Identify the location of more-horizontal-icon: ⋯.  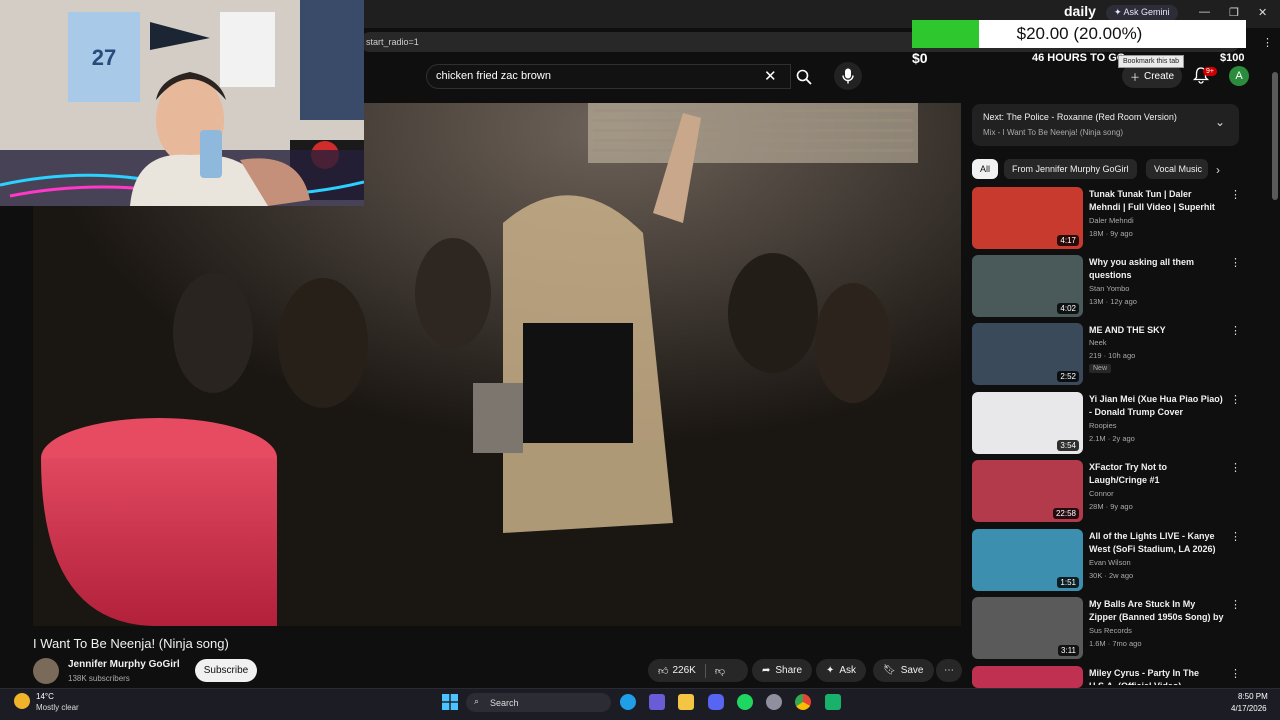
(949, 670).